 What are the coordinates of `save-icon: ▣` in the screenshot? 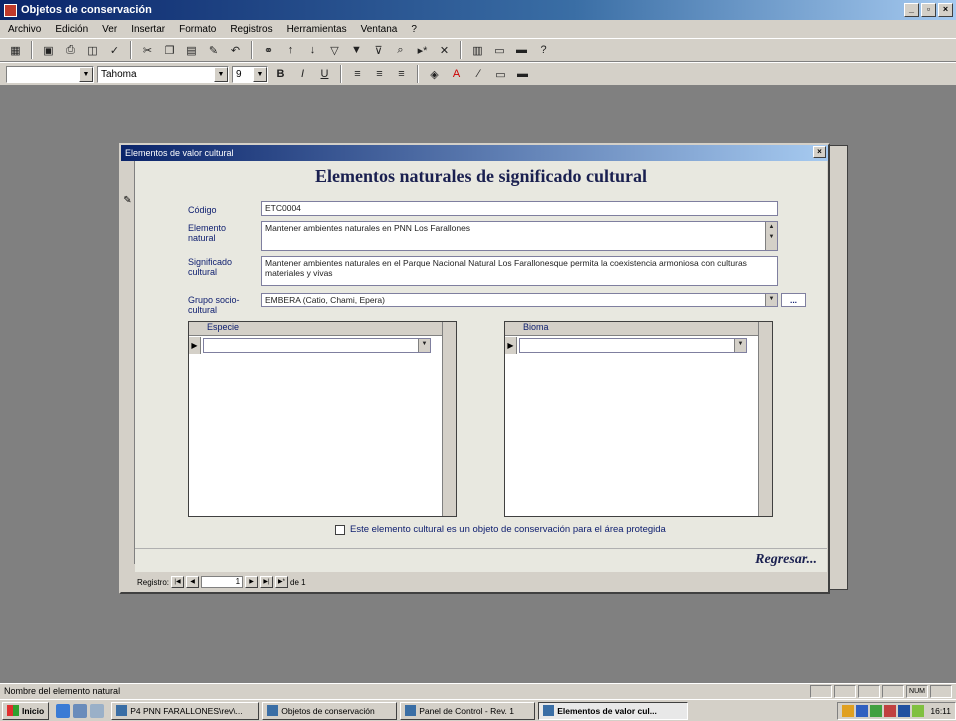 It's located at (48, 50).